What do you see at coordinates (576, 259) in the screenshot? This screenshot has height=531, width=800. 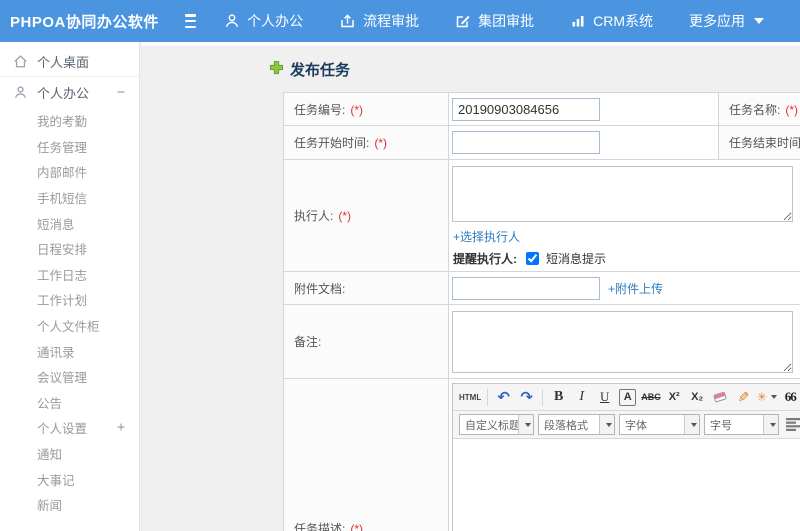 I see `sms-remind-label: 短消息提示` at bounding box center [576, 259].